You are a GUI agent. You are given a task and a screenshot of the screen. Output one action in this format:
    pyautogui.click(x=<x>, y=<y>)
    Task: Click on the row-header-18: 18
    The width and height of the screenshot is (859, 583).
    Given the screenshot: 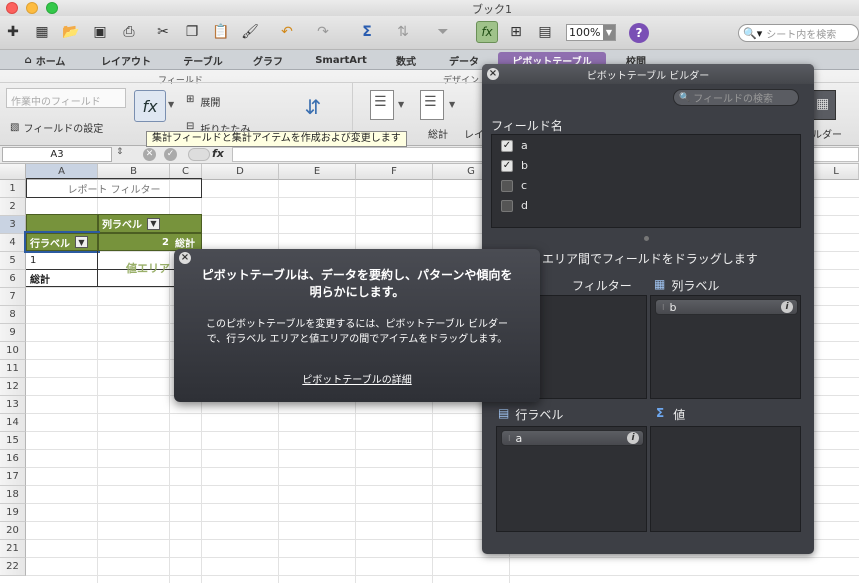 What is the action you would take?
    pyautogui.click(x=13, y=495)
    